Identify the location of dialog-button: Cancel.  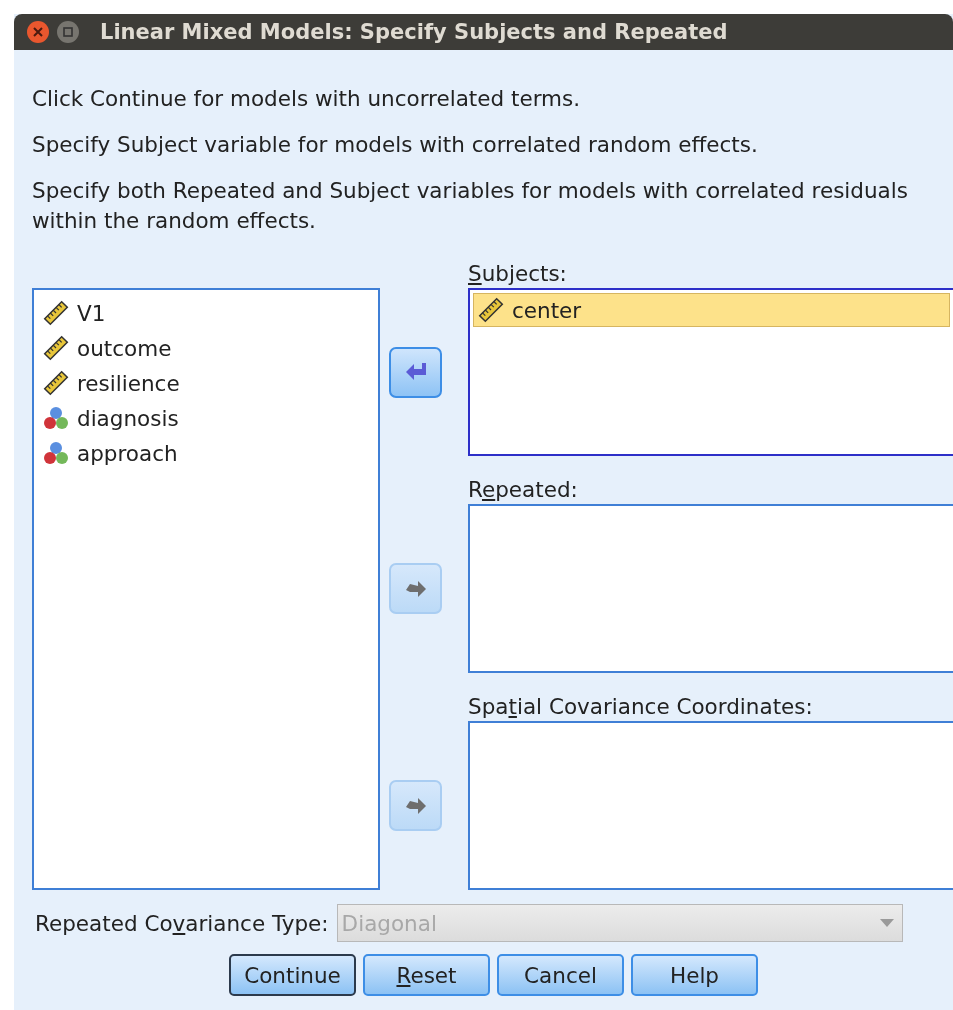
(560, 975).